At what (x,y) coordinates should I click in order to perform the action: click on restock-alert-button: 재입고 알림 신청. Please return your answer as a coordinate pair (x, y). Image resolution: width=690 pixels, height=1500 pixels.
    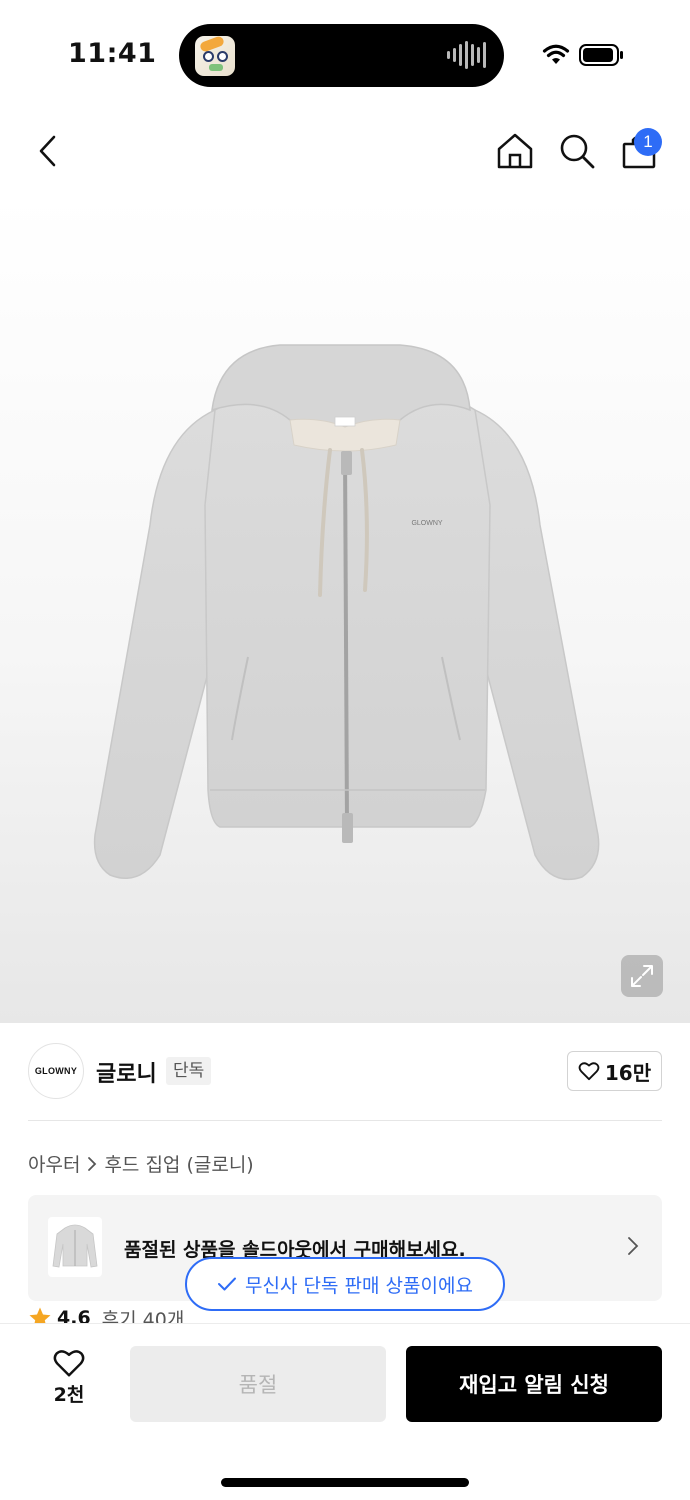
    Looking at the image, I should click on (534, 1384).